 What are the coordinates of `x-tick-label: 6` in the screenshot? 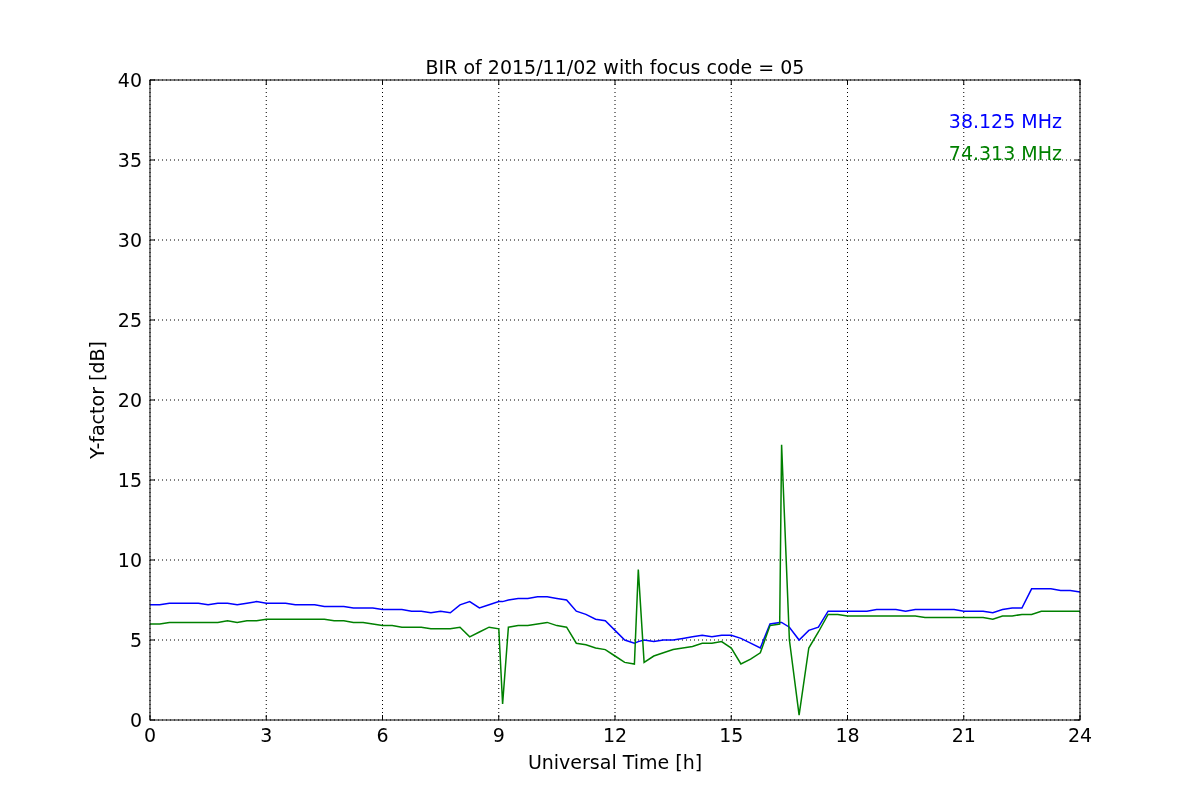 It's located at (382, 735).